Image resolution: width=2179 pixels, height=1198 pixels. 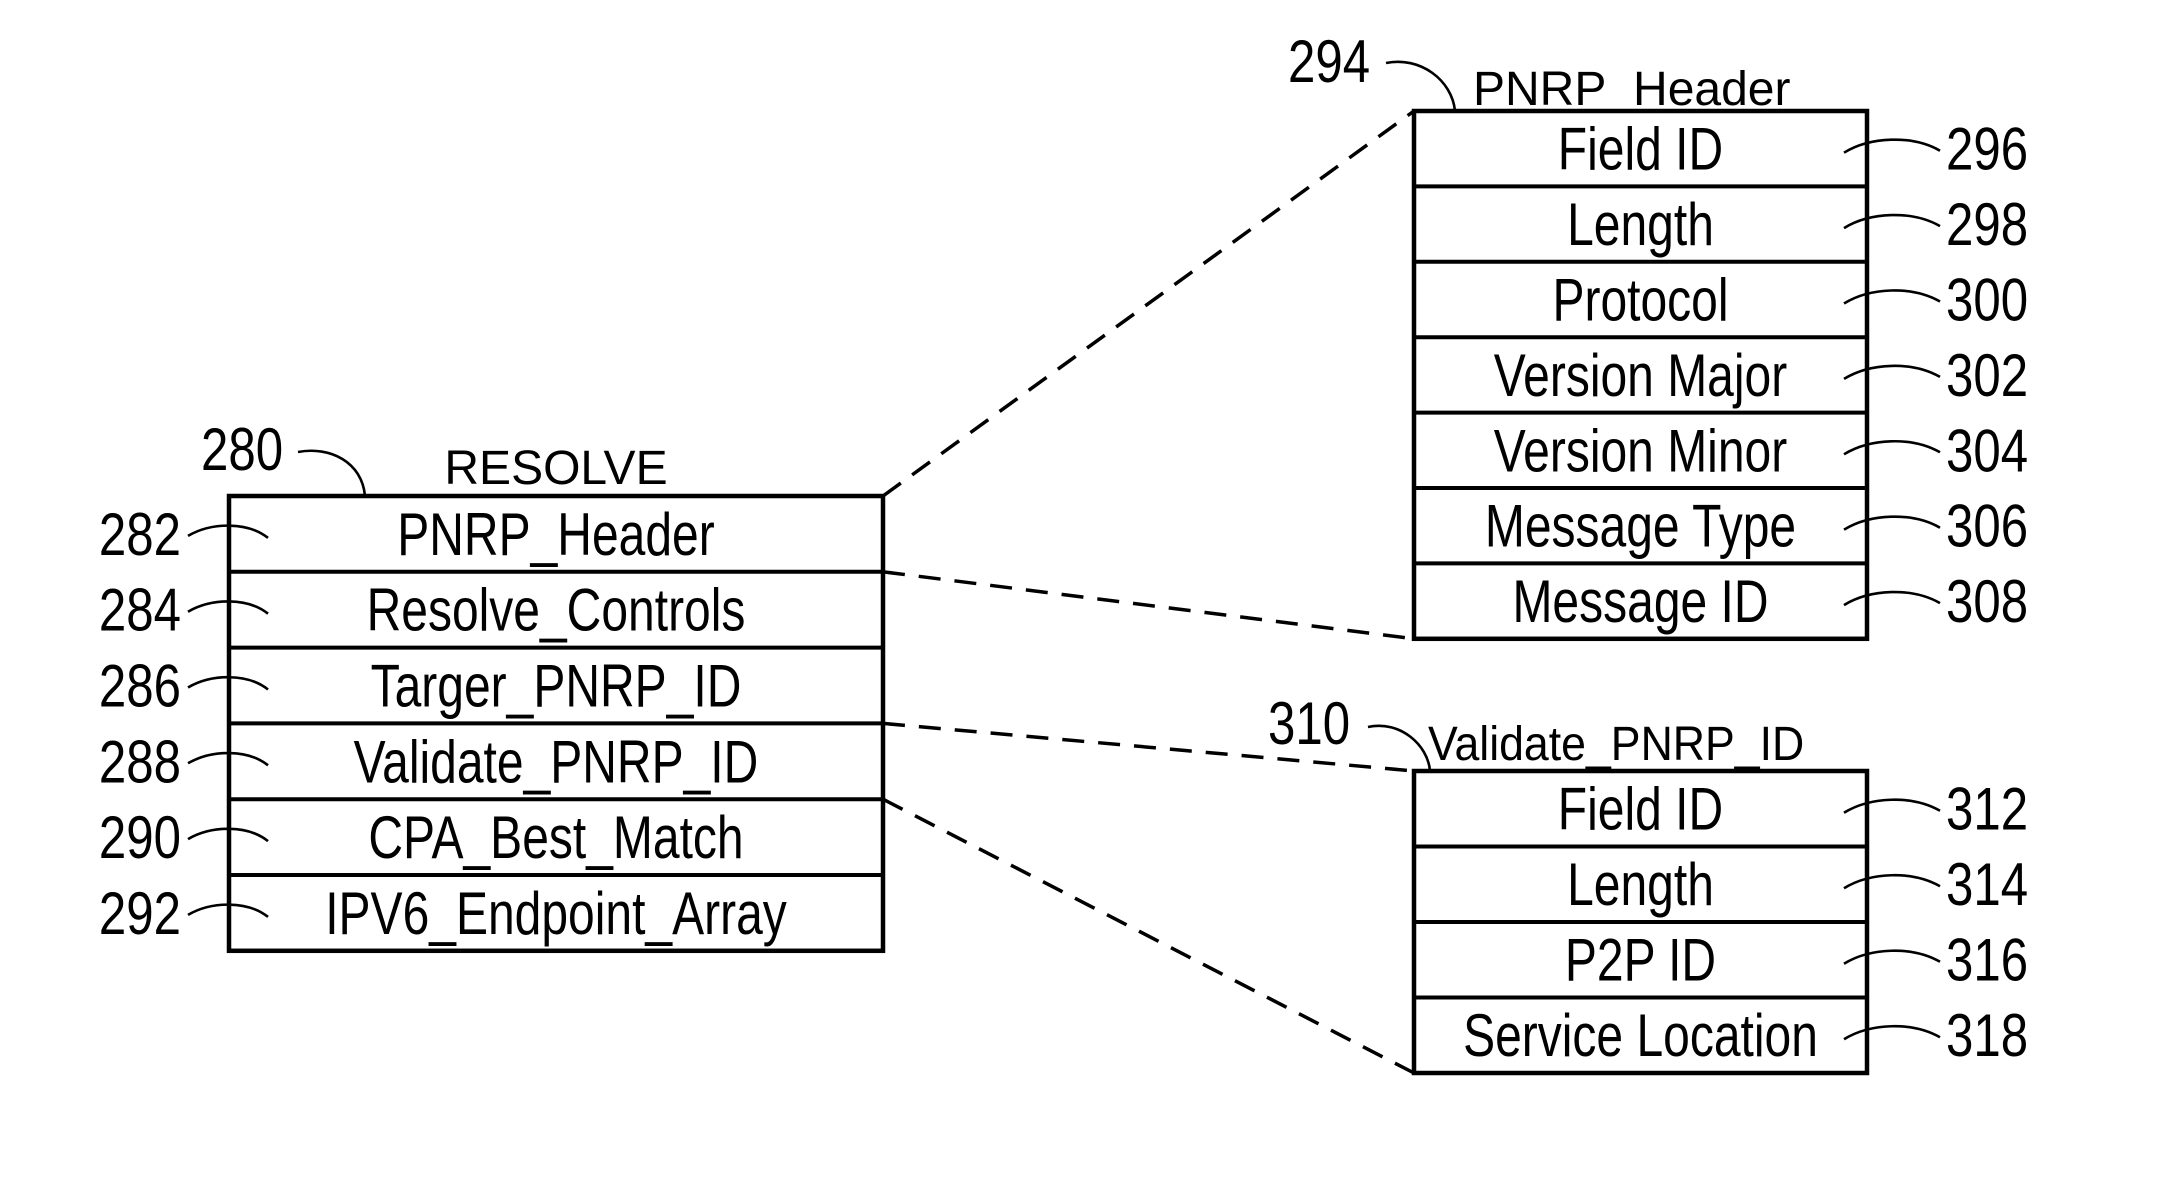 I want to click on field-row: Service Location 318, so click(x=1721, y=1032).